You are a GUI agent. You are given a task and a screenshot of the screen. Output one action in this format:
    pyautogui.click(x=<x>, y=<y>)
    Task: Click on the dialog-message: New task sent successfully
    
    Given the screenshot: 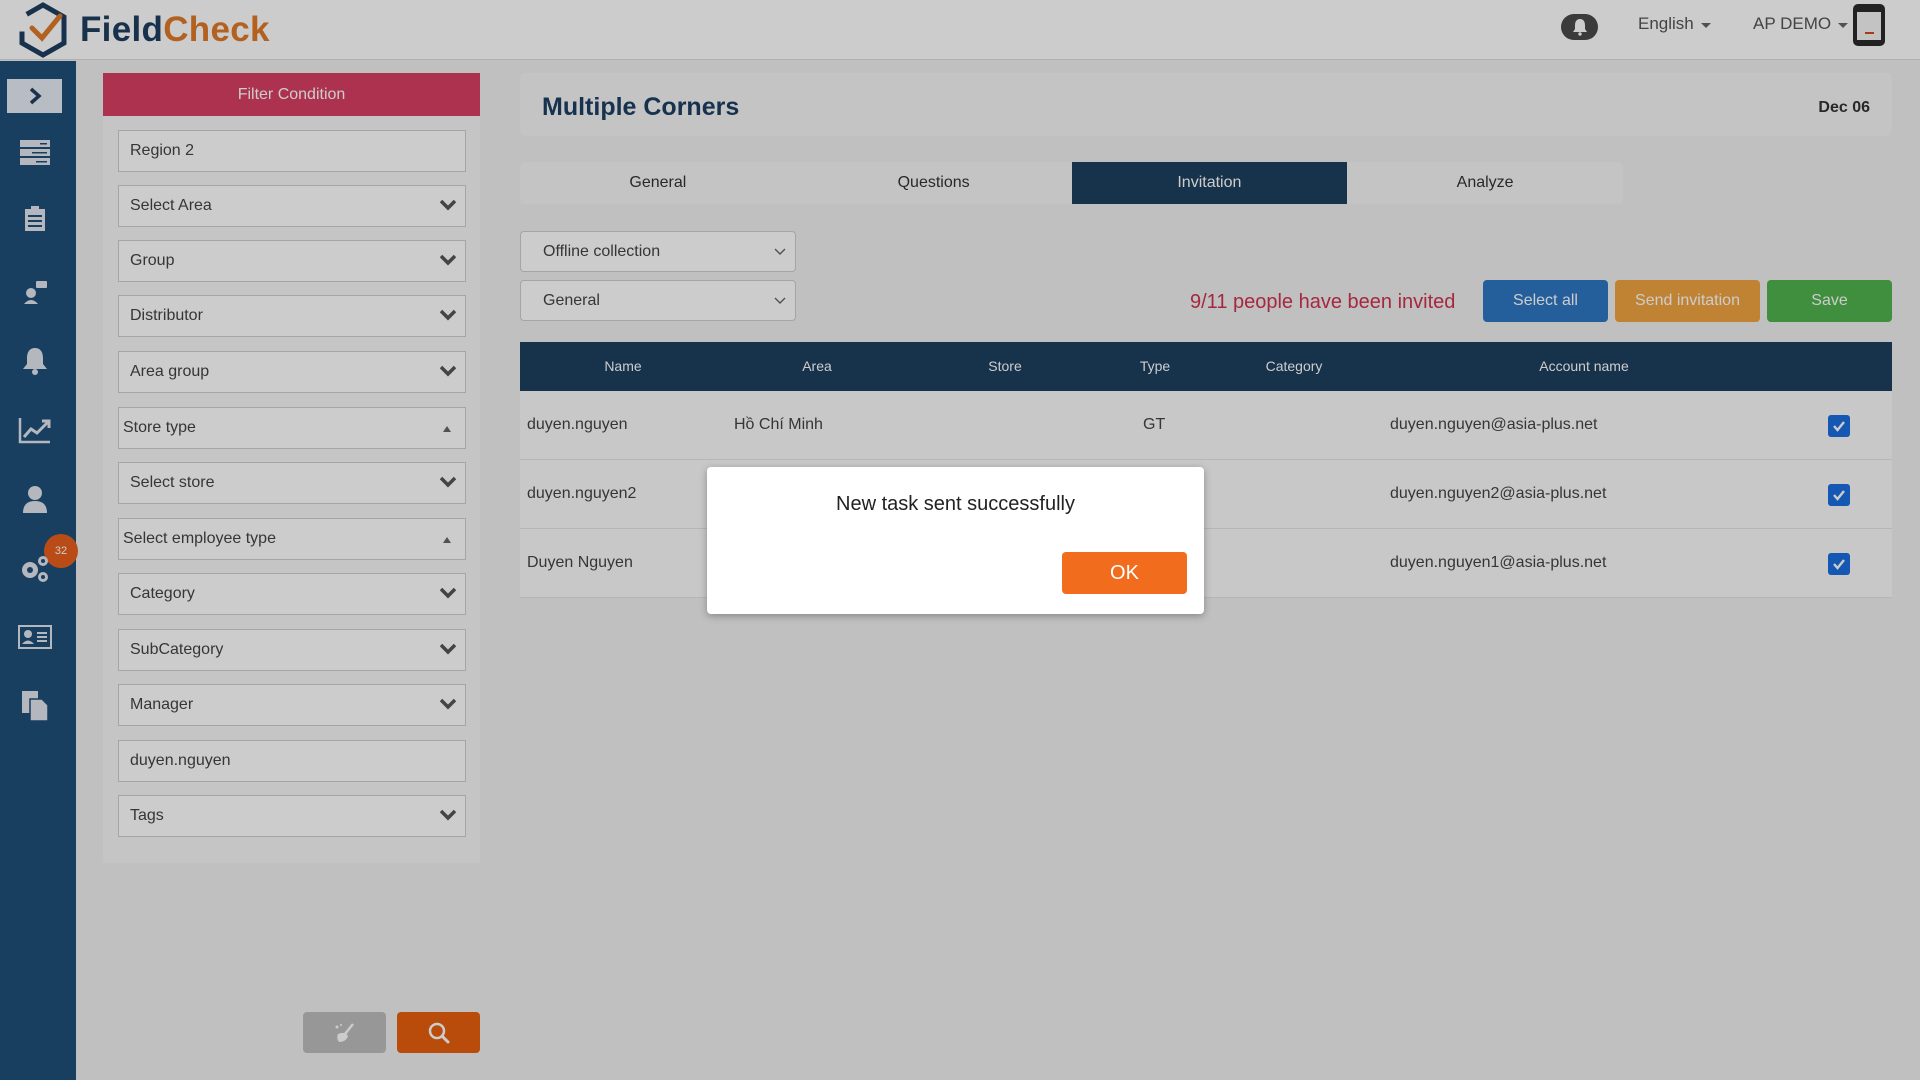 What is the action you would take?
    pyautogui.click(x=955, y=504)
    